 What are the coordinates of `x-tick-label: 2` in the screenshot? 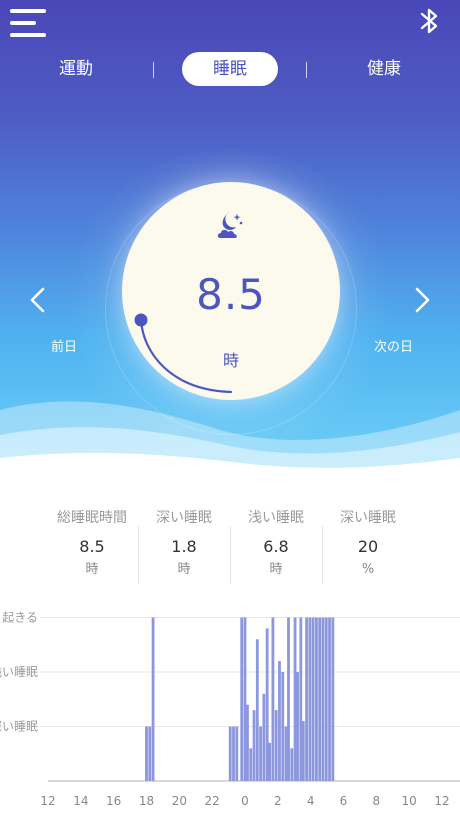 It's located at (278, 801).